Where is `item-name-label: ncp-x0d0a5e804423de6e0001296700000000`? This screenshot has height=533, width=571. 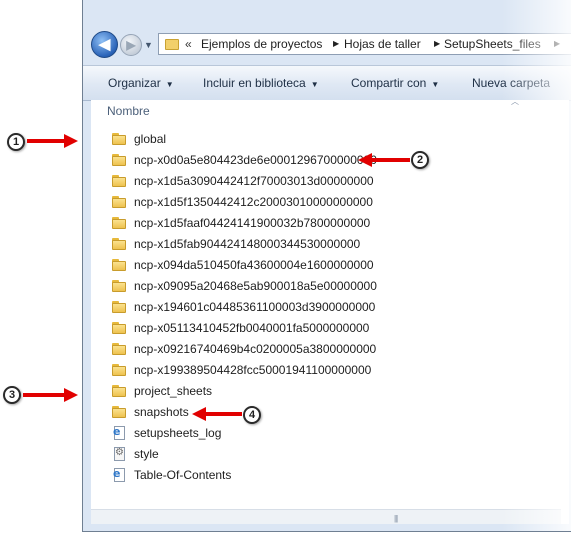 item-name-label: ncp-x0d0a5e804423de6e0001296700000000 is located at coordinates (255, 159).